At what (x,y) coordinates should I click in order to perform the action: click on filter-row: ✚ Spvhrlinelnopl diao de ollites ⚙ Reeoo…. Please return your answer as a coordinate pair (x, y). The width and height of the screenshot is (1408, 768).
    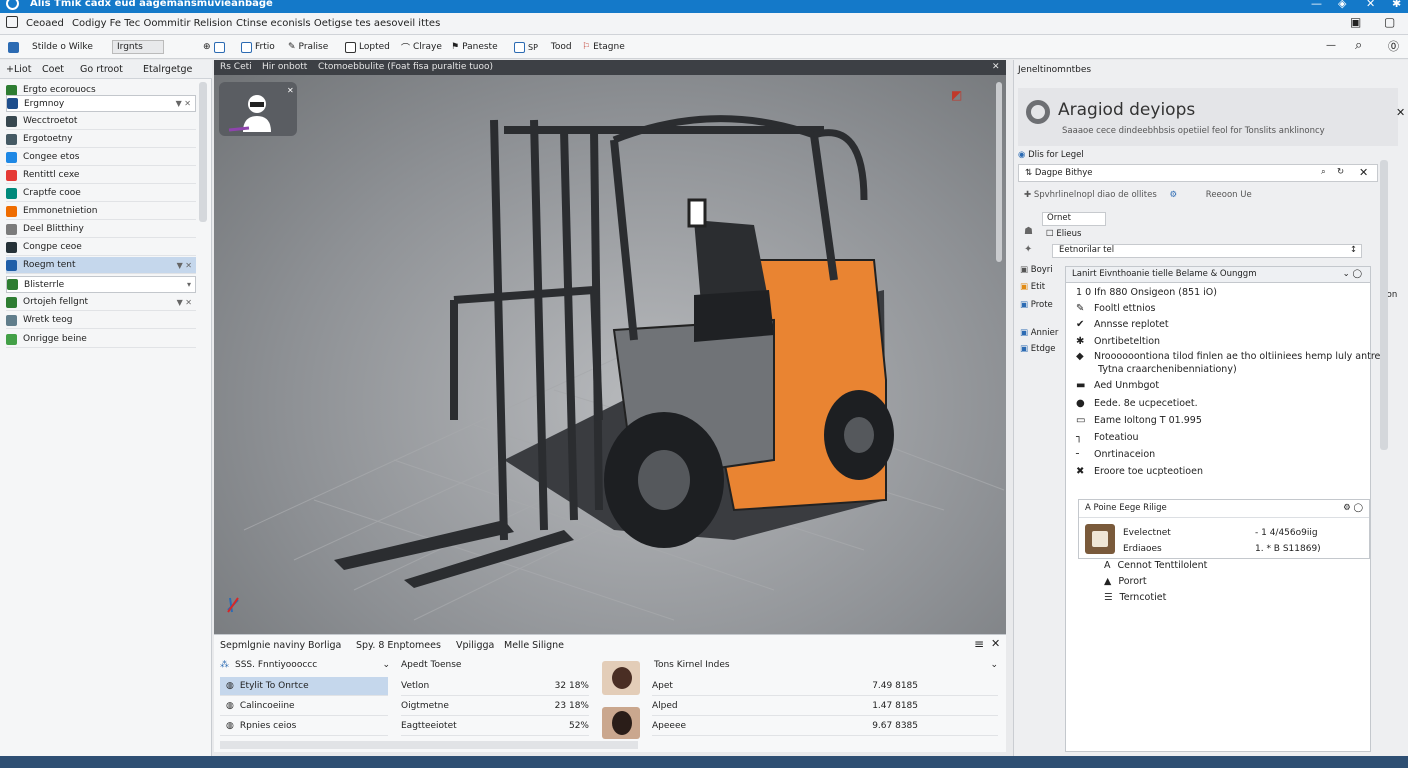
    Looking at the image, I should click on (1194, 197).